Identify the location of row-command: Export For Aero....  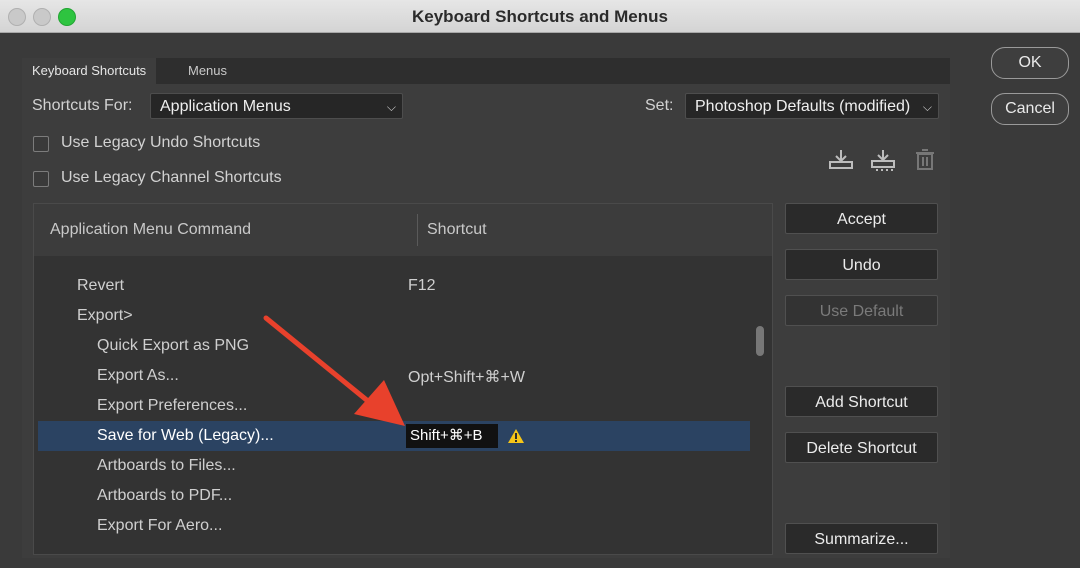
(160, 525).